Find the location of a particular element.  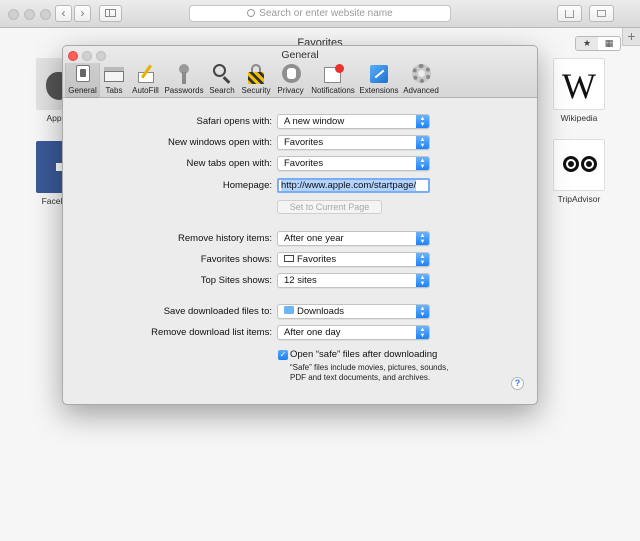

open-safe-files-label: Open “safe” files after downloading is located at coordinates (363, 354).